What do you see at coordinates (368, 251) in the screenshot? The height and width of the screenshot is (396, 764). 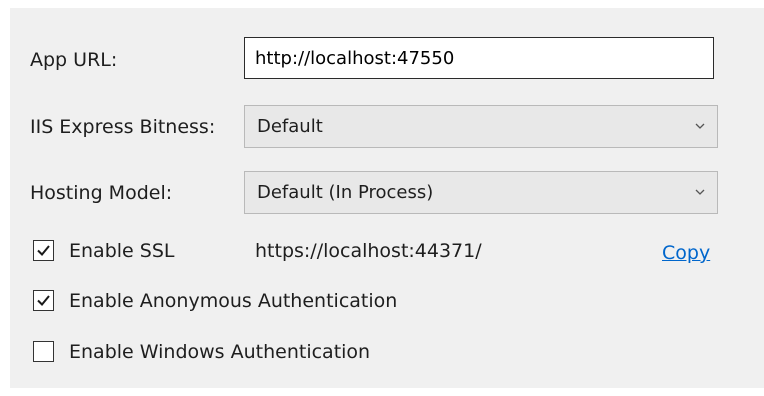 I see `ssl-url-text: https://localhost:44371/` at bounding box center [368, 251].